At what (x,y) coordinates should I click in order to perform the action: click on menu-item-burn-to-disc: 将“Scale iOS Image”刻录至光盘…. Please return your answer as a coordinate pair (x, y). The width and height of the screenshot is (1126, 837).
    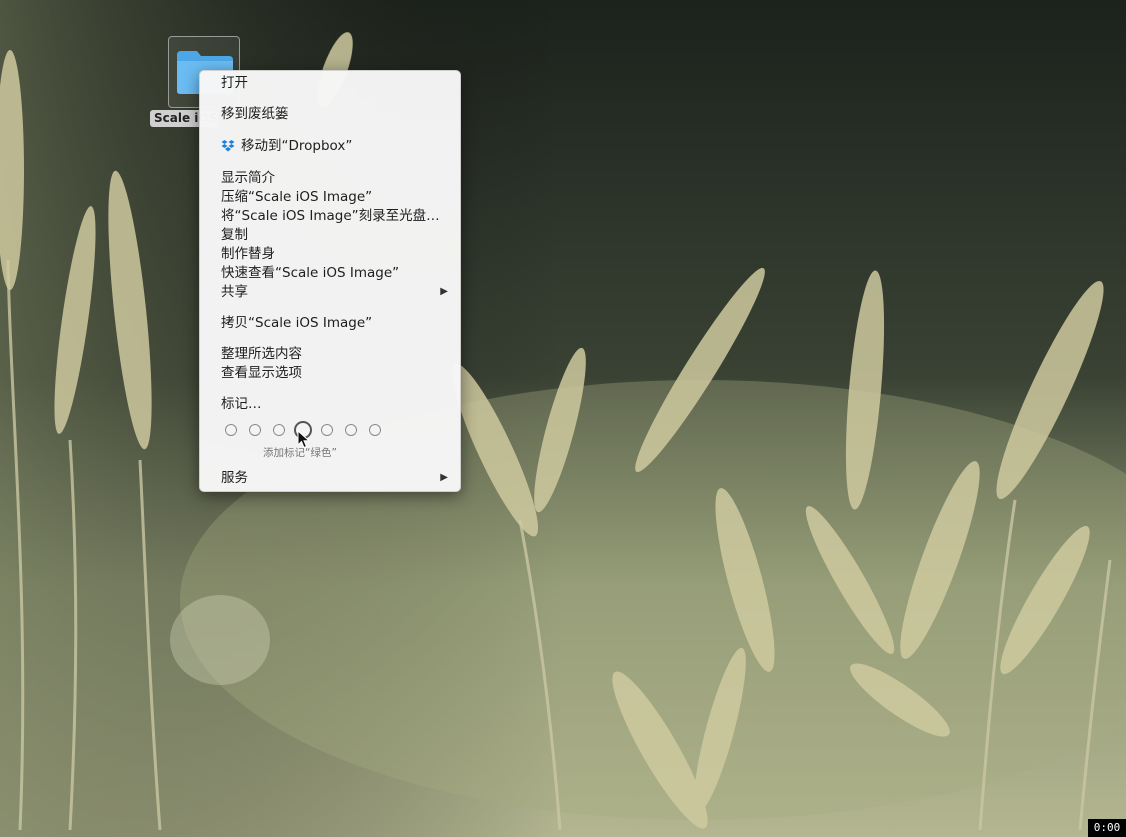
    Looking at the image, I should click on (330, 216).